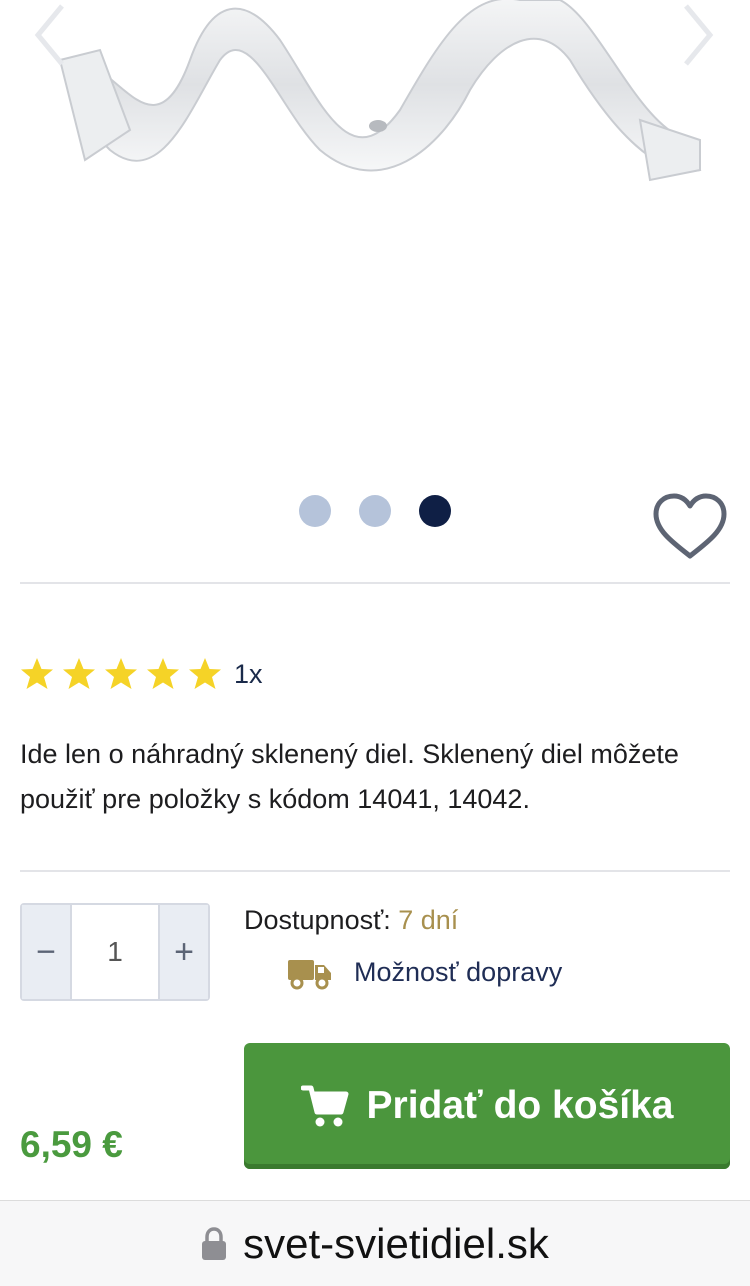 This screenshot has width=750, height=1286. I want to click on add-to-cart-button: Pridať do košíka, so click(487, 1106).